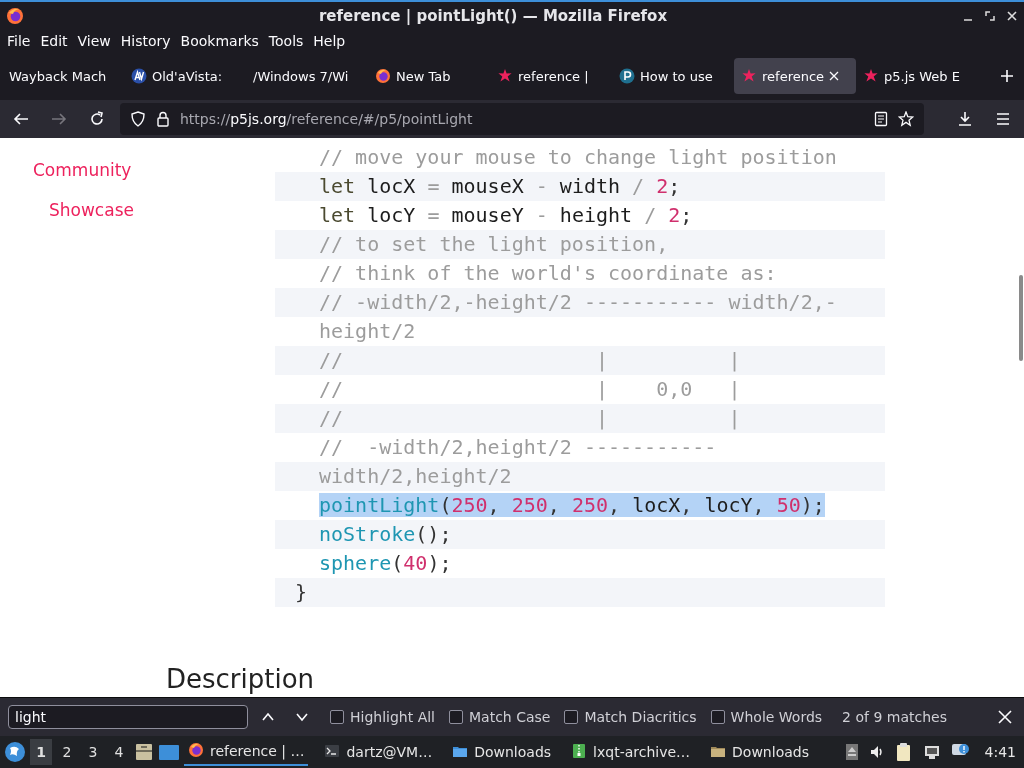  What do you see at coordinates (144, 752) in the screenshot?
I see `file-cabinet-icon` at bounding box center [144, 752].